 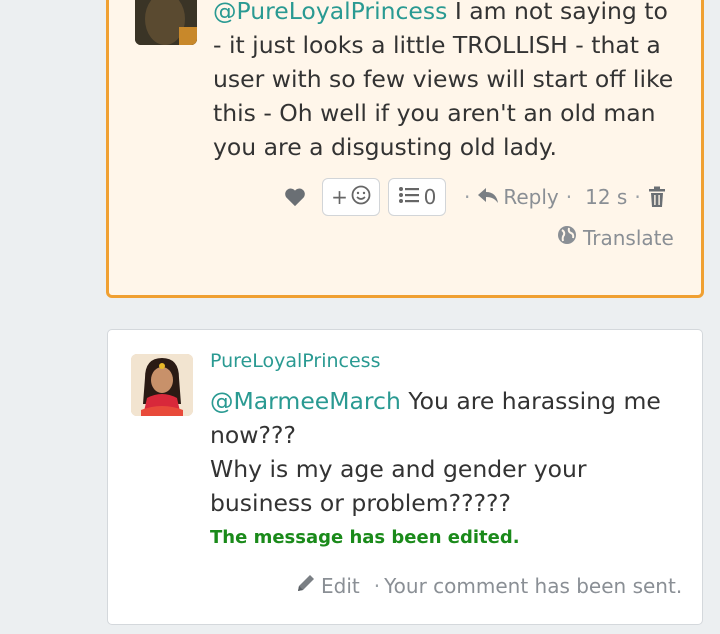 I want to click on edited-notice: The message has been edited., so click(x=365, y=537).